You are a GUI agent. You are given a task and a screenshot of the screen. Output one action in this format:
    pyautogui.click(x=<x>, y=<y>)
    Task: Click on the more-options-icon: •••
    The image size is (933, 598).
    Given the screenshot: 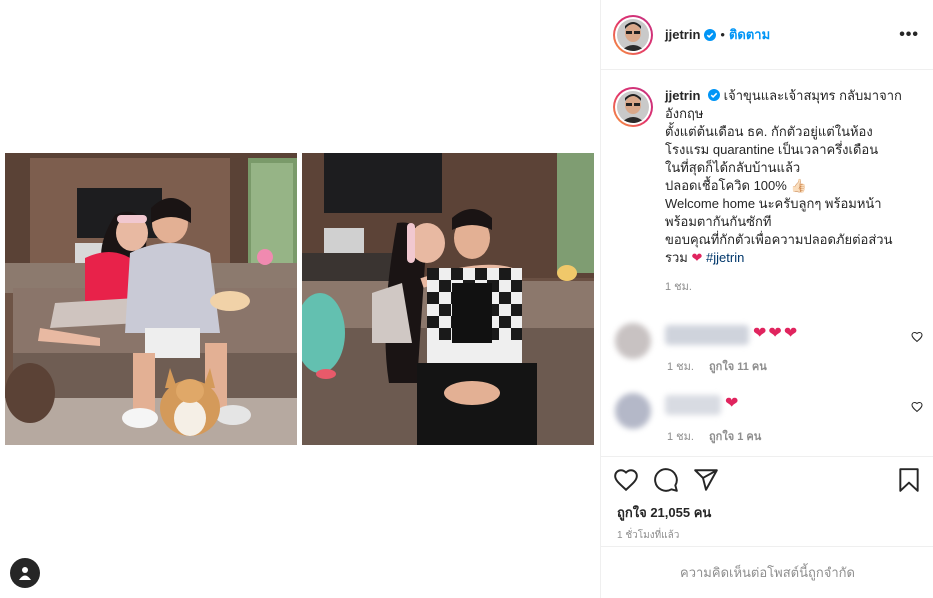 What is the action you would take?
    pyautogui.click(x=909, y=35)
    